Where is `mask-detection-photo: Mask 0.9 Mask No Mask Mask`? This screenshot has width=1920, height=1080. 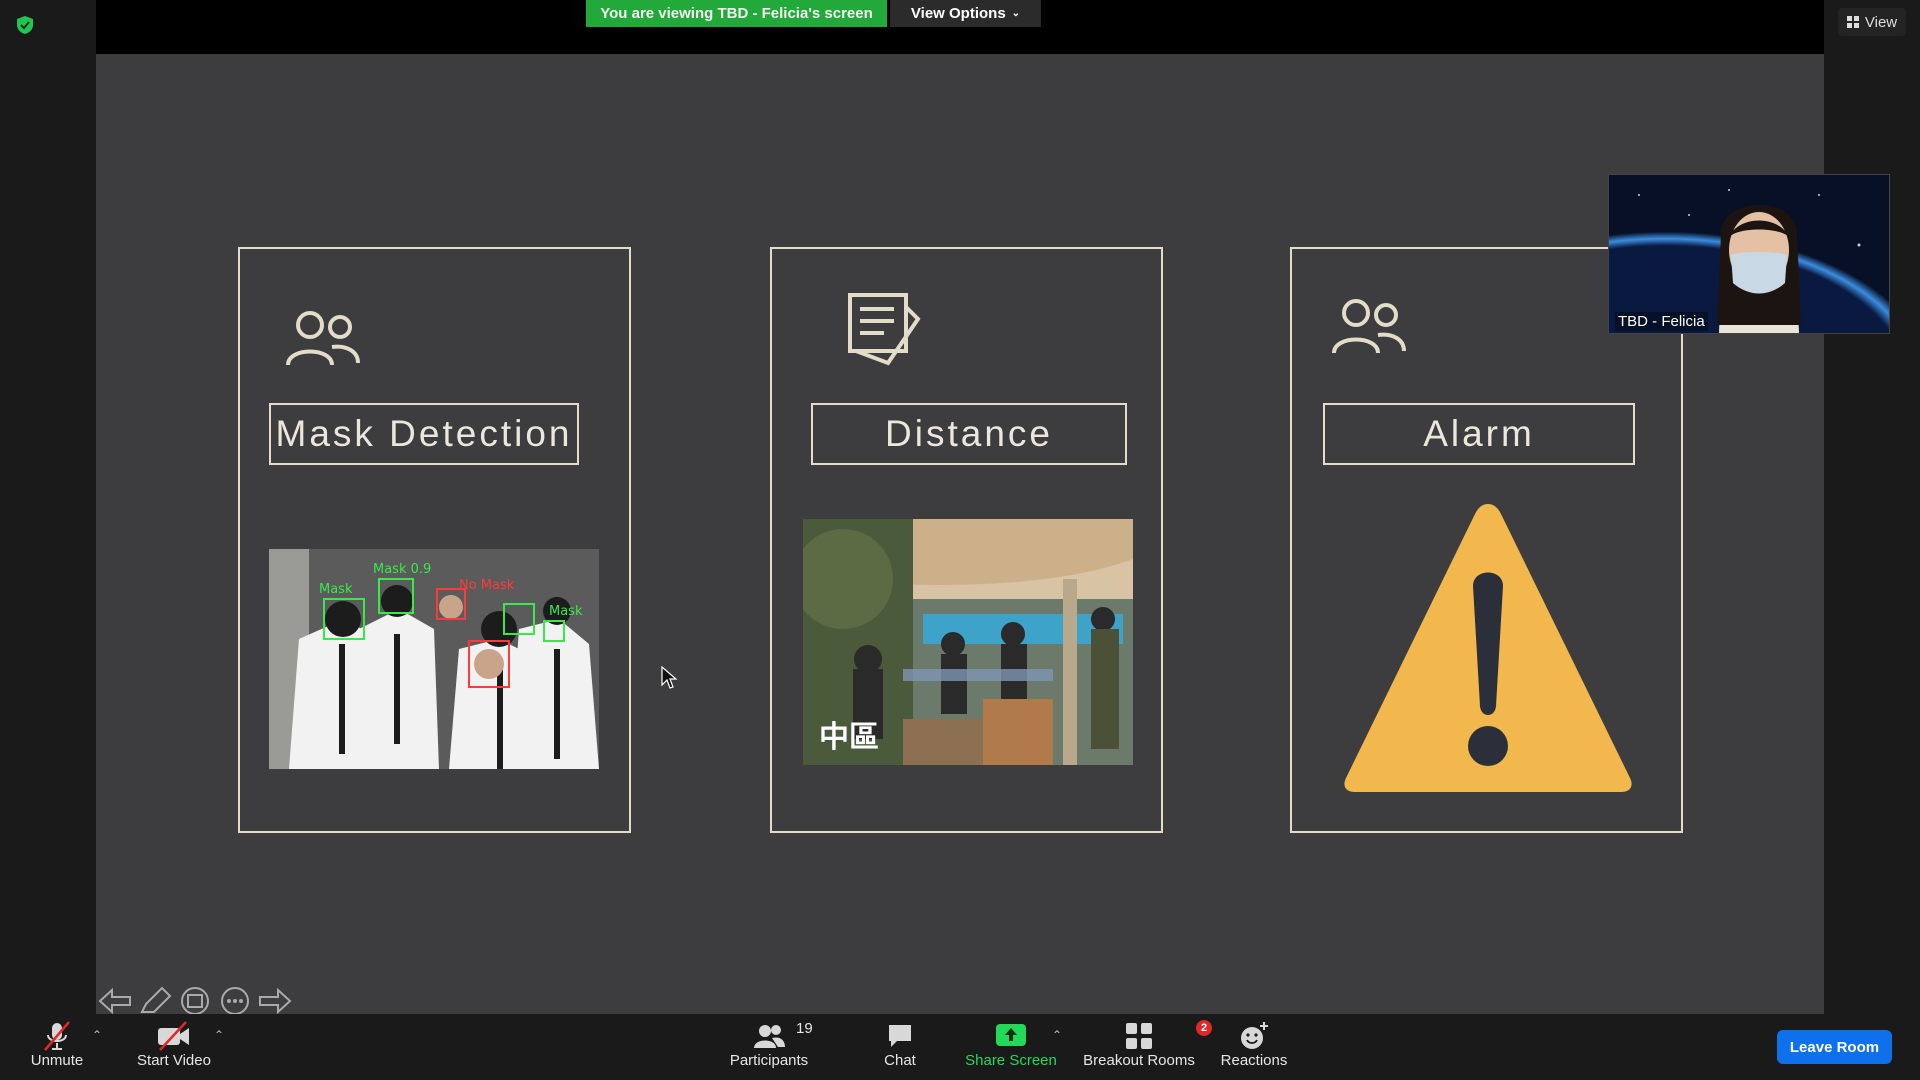
mask-detection-photo: Mask 0.9 Mask No Mask Mask is located at coordinates (434, 659).